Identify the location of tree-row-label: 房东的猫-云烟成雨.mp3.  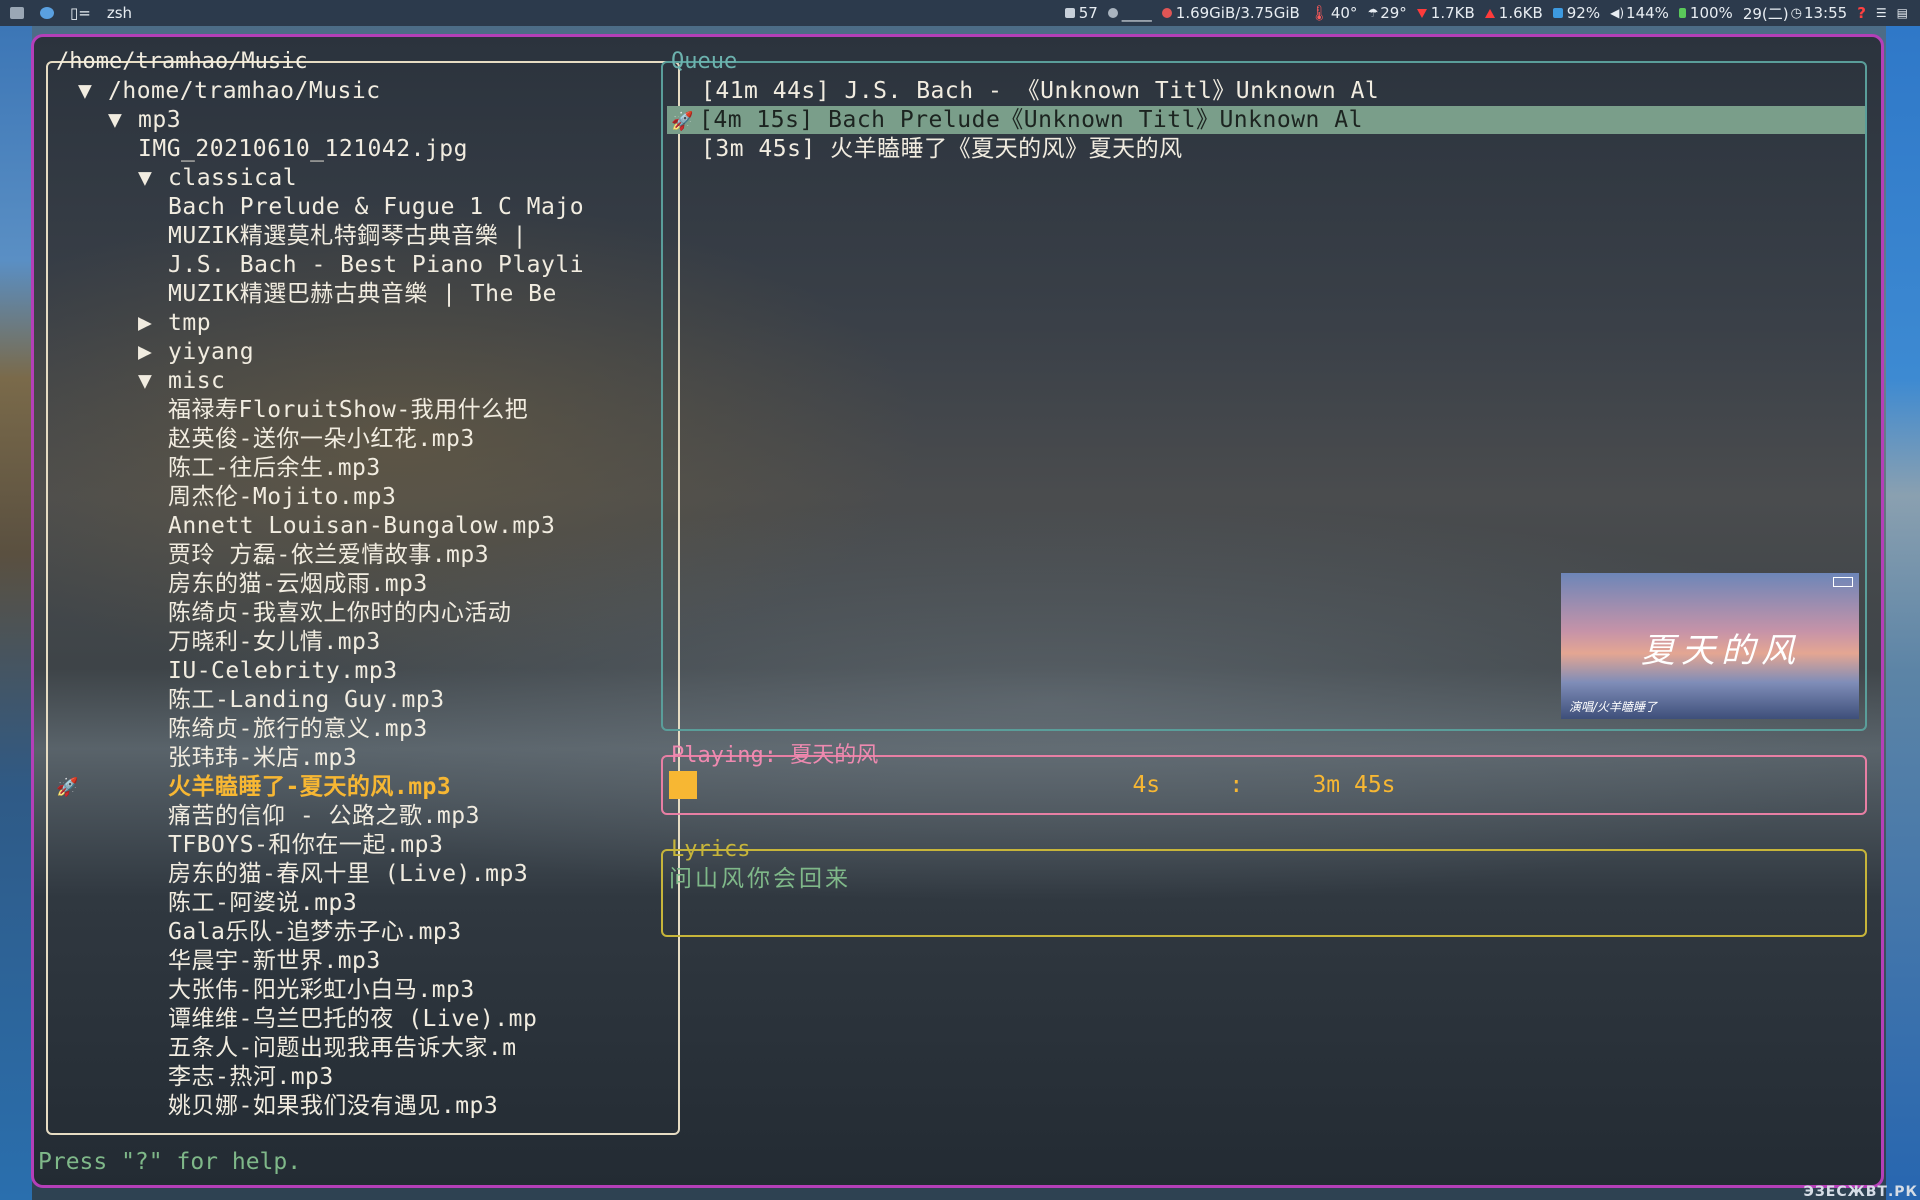
(298, 584).